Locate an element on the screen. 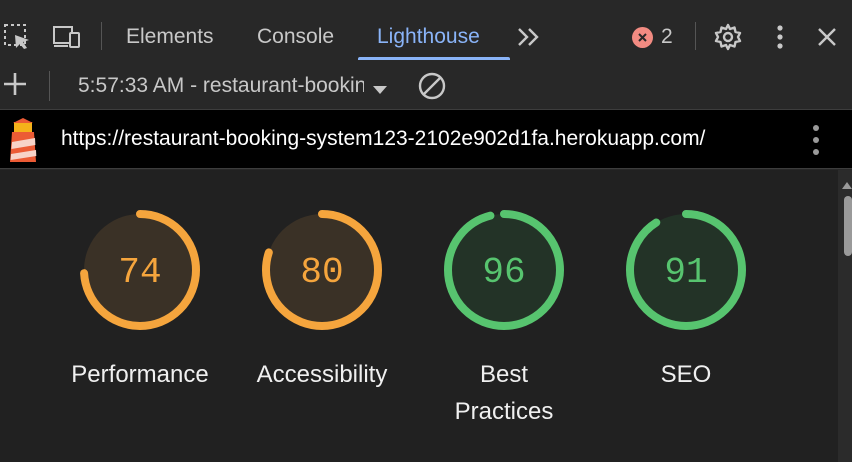 The height and width of the screenshot is (462, 852). report-menu-icon is located at coordinates (816, 140).